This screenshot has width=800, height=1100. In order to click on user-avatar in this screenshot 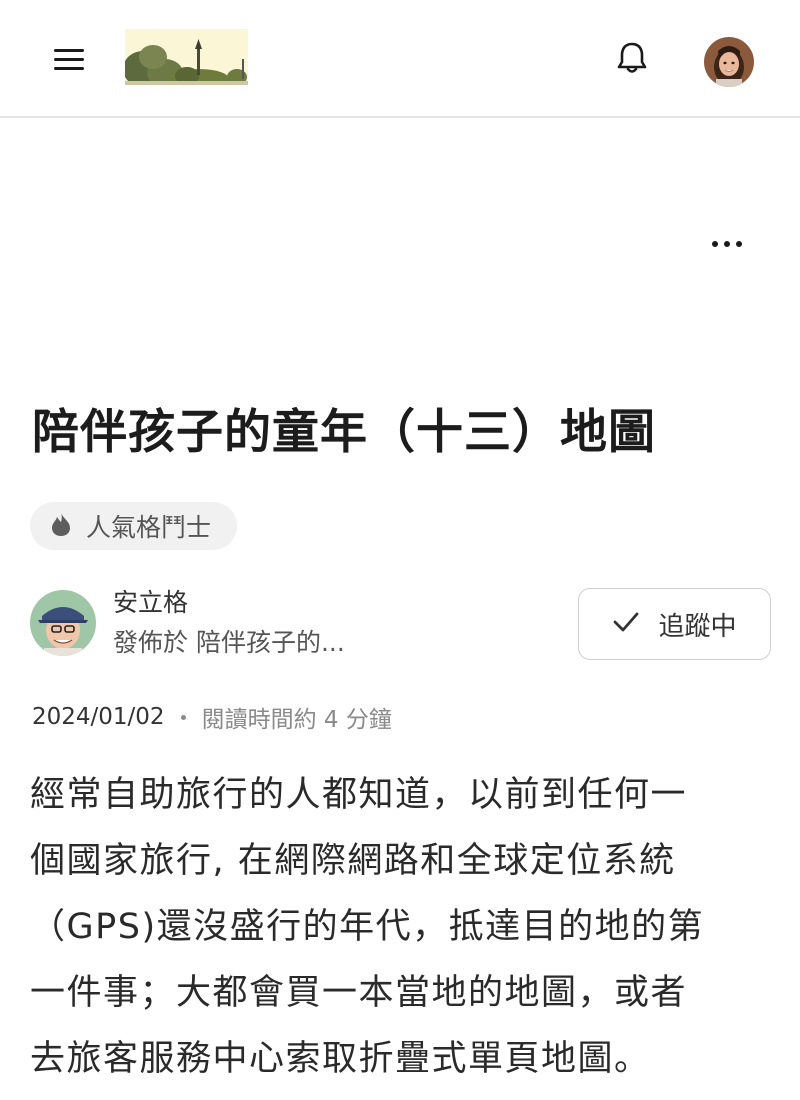, I will do `click(729, 62)`.